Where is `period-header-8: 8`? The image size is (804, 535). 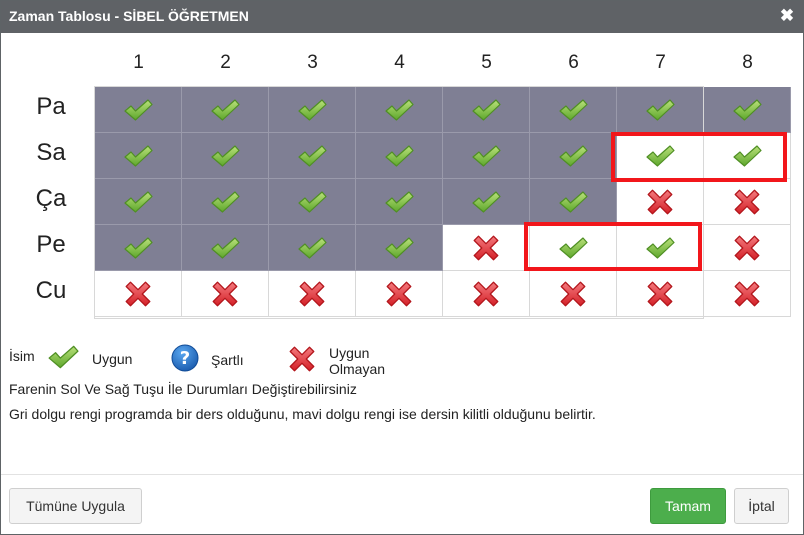
period-header-8: 8 is located at coordinates (747, 62).